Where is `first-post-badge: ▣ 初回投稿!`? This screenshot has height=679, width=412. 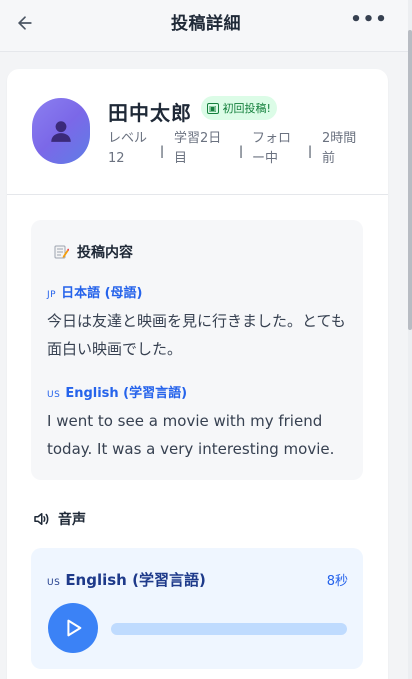 first-post-badge: ▣ 初回投稿! is located at coordinates (239, 108).